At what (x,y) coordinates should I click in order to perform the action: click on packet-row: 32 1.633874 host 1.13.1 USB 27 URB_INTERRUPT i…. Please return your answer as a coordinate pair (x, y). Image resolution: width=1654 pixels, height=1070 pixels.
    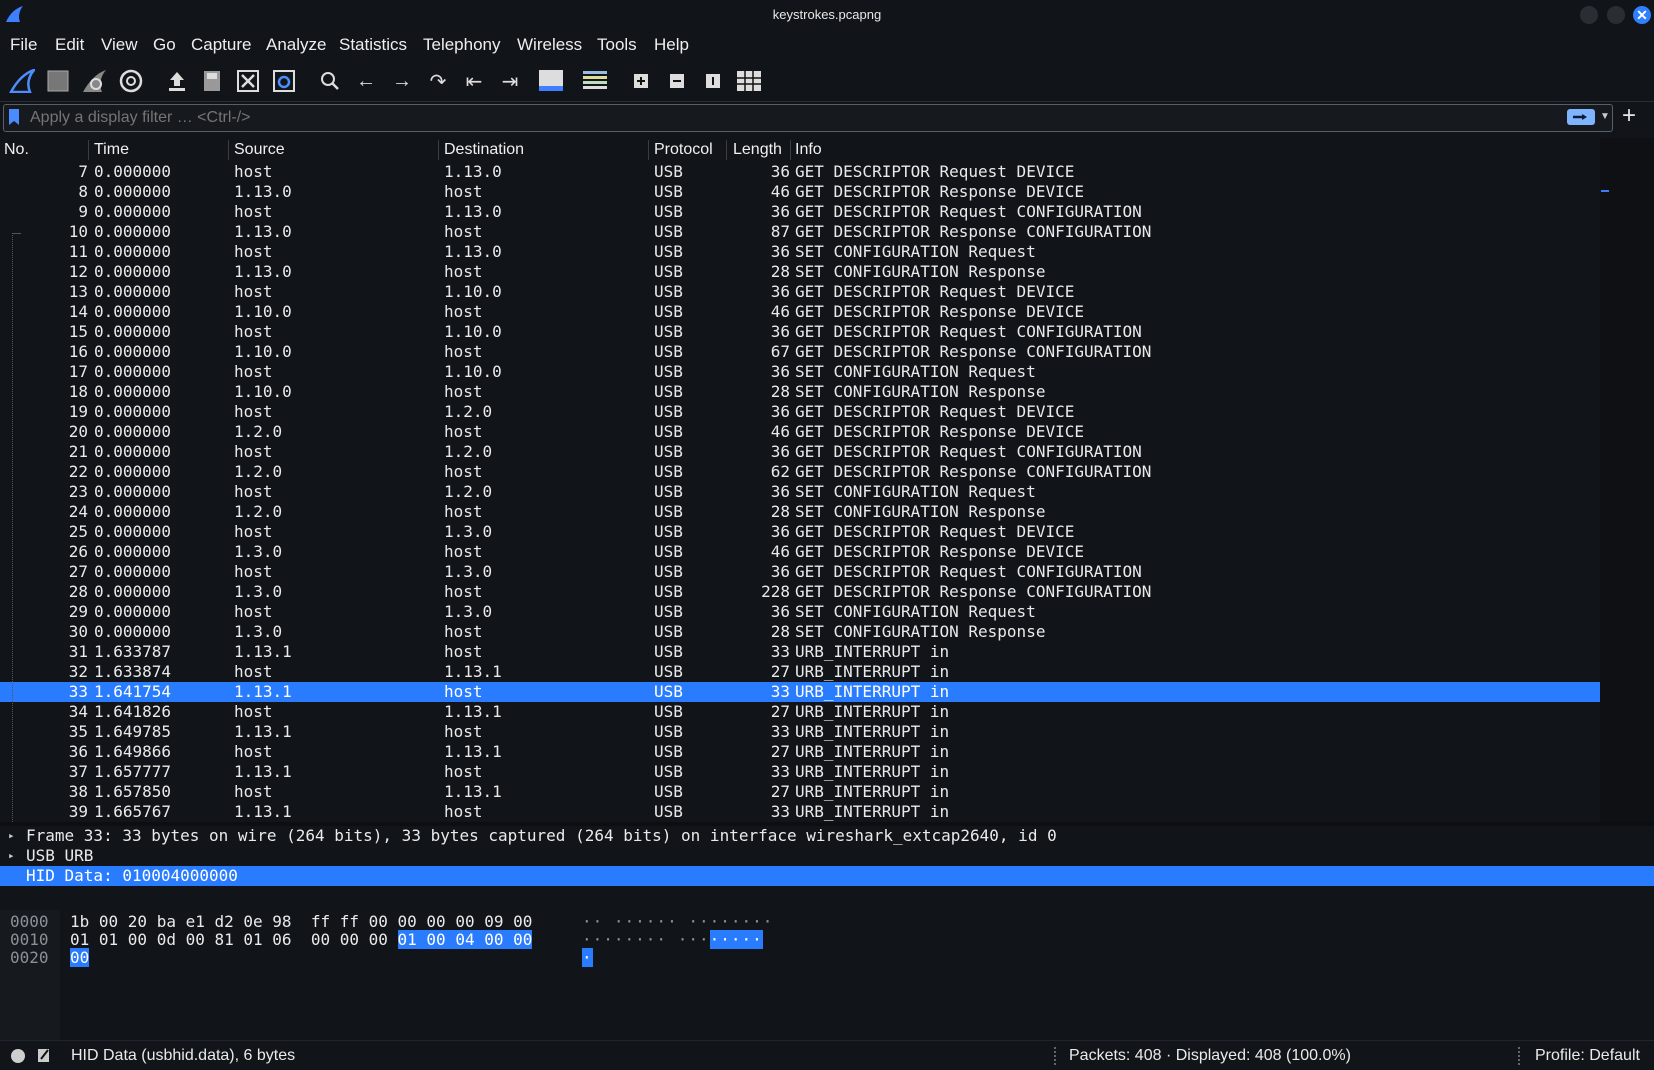
    Looking at the image, I should click on (800, 672).